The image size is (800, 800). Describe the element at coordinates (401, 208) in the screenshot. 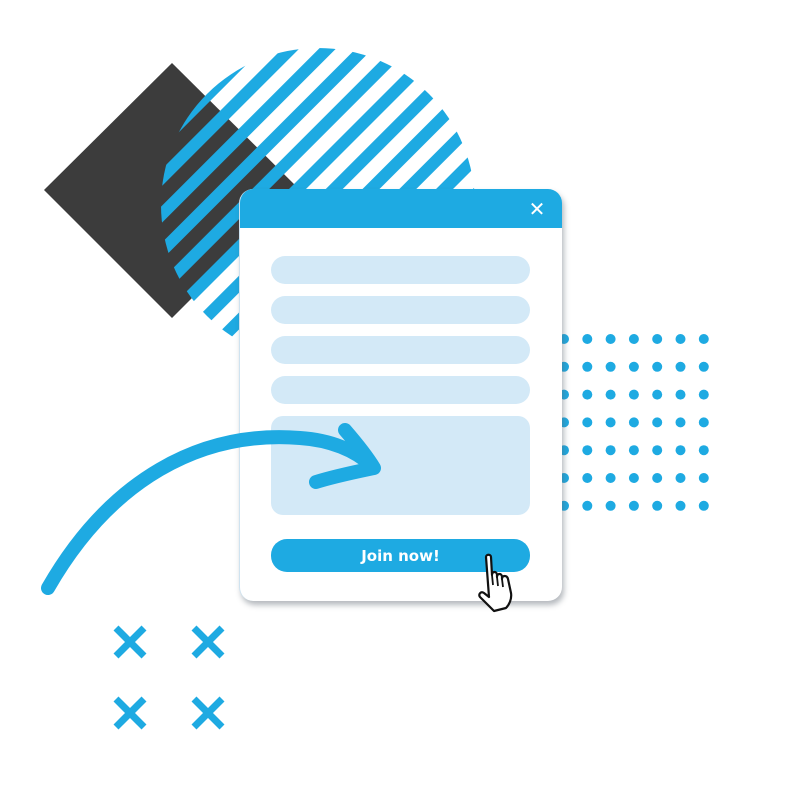

I see `popup-header: ✕` at that location.